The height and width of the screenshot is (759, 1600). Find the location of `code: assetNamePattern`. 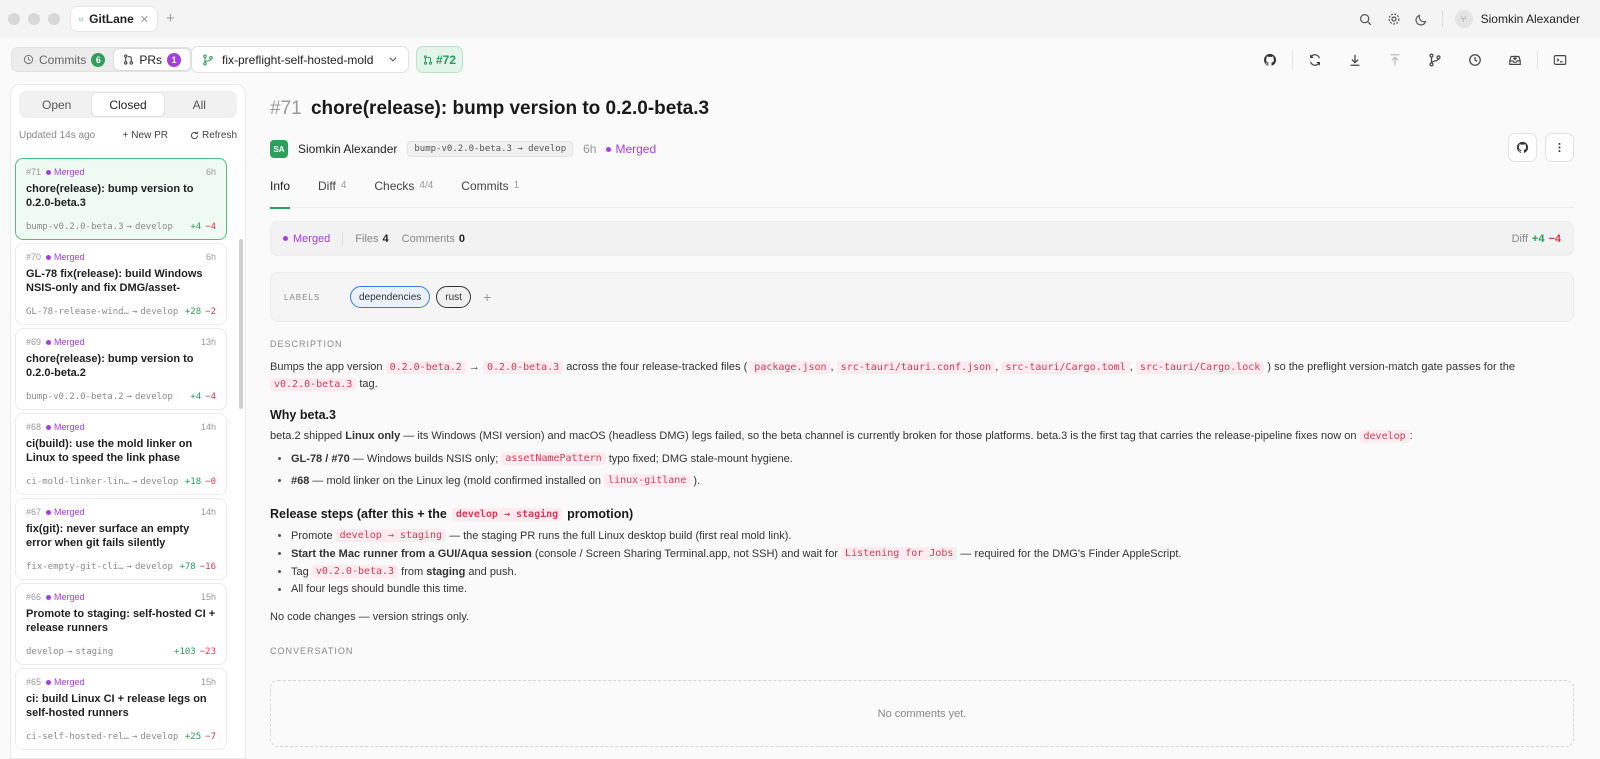

code: assetNamePattern is located at coordinates (553, 458).